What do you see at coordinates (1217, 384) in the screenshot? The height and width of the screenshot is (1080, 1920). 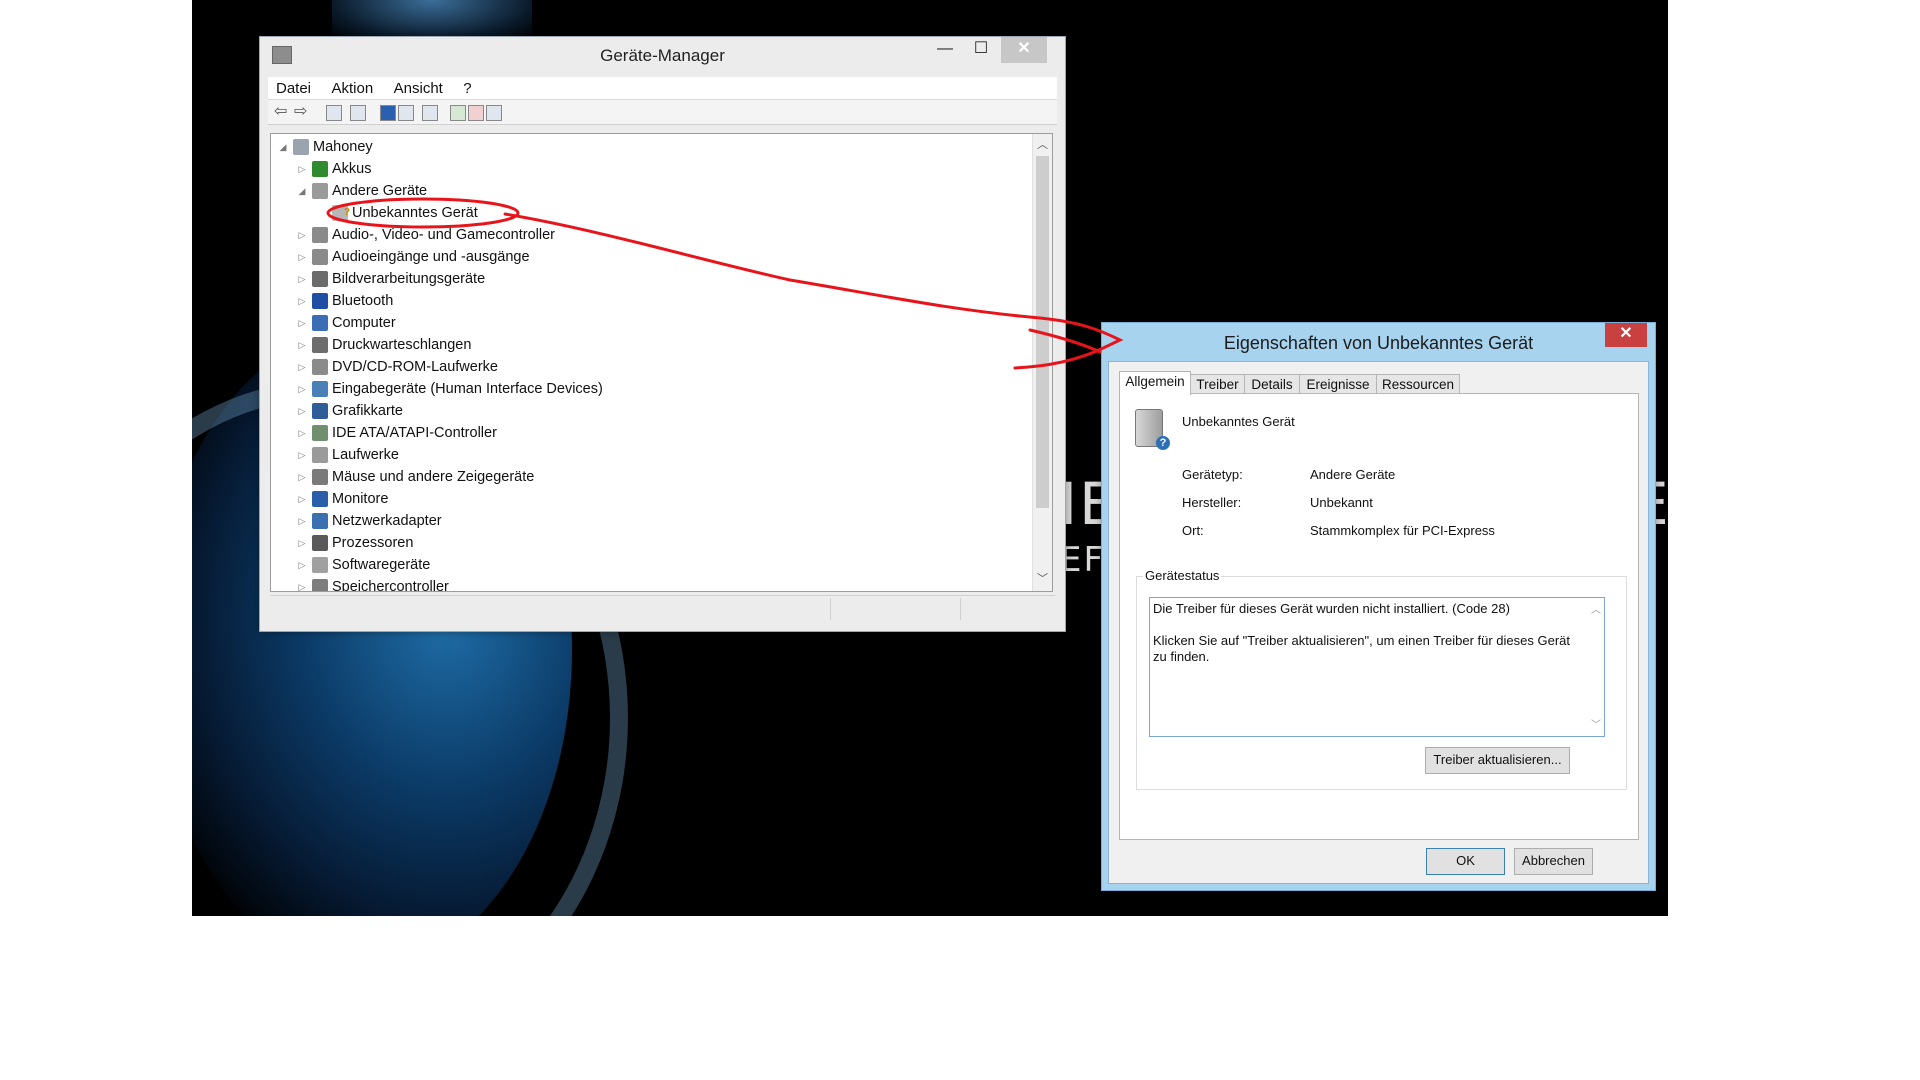 I see `tab-treiber: Treiber` at bounding box center [1217, 384].